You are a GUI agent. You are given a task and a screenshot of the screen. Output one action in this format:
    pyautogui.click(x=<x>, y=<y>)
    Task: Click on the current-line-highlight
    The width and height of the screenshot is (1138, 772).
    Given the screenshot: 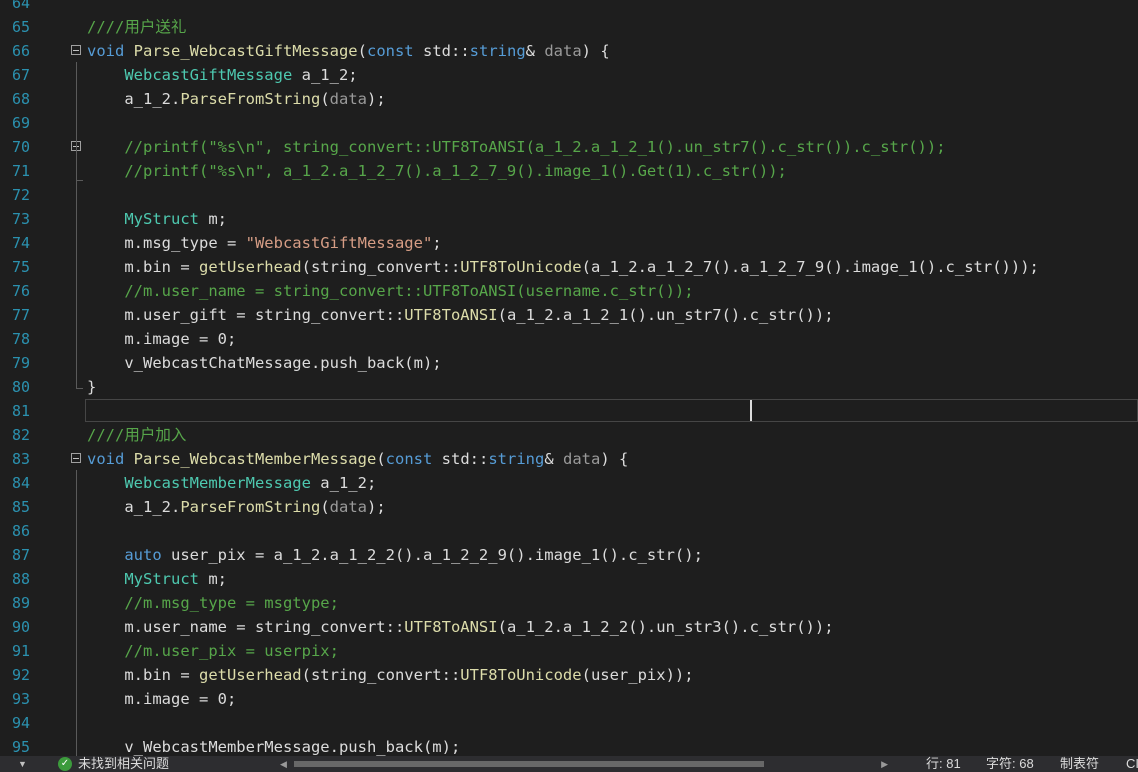 What is the action you would take?
    pyautogui.click(x=611, y=410)
    